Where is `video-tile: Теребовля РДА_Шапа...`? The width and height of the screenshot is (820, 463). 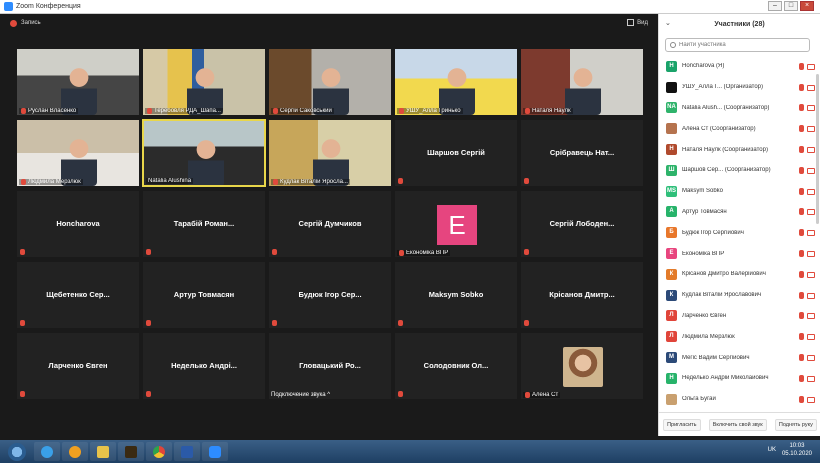
video-tile: Теребовля РДА_Шапа... is located at coordinates (204, 82).